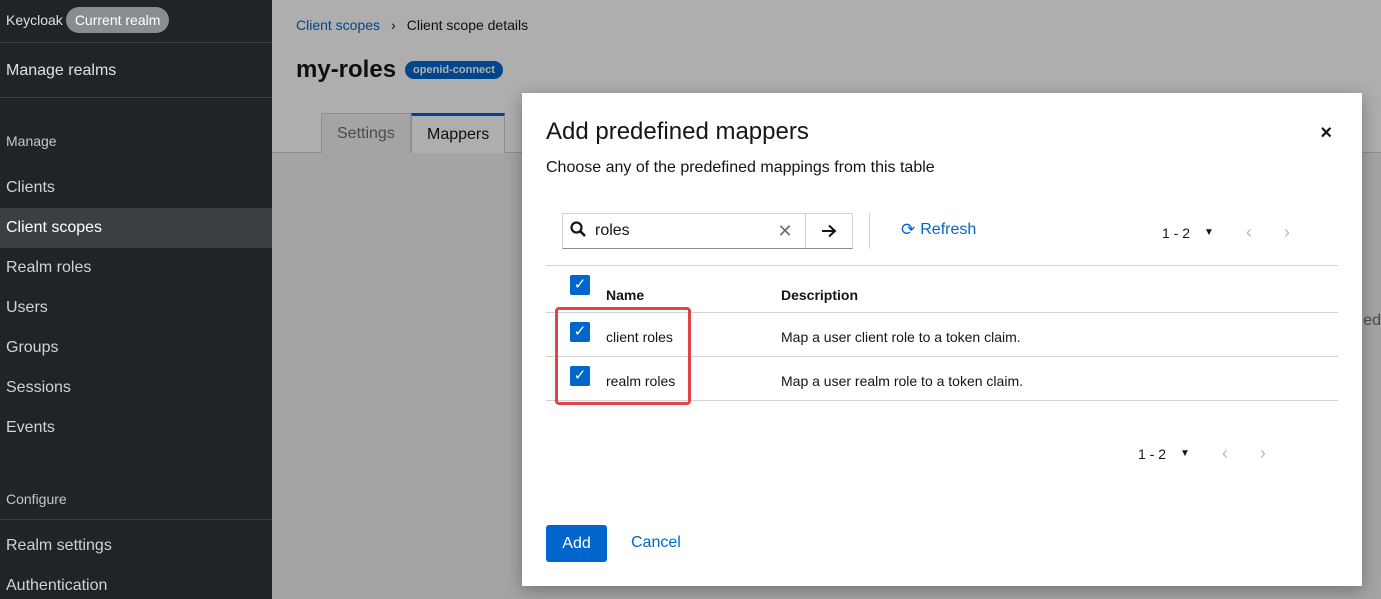 The width and height of the screenshot is (1381, 599). I want to click on sidebar-item-realm-roles: Realm roles, so click(136, 268).